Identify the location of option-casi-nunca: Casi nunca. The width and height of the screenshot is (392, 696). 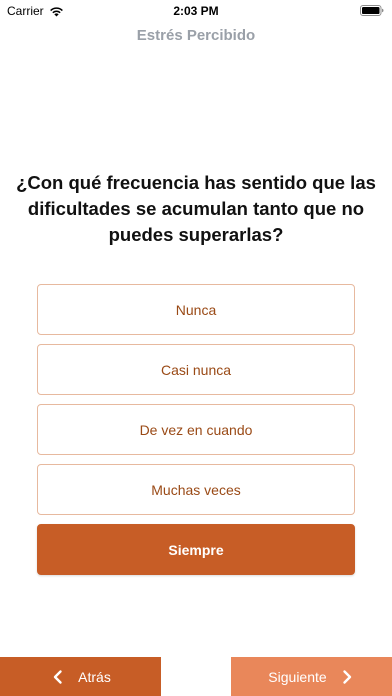
(196, 369).